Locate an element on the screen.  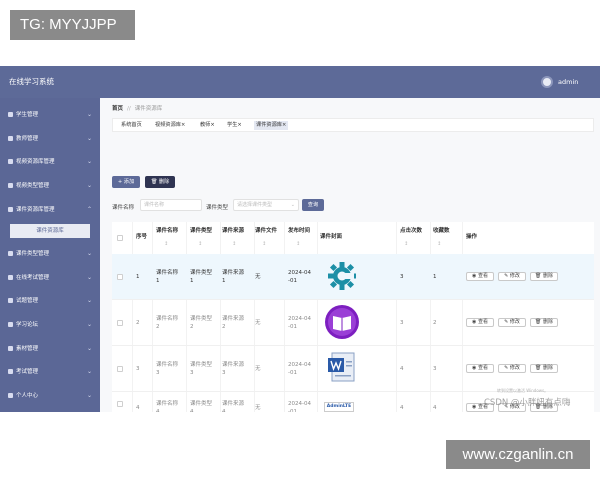
search-button: 查询 is located at coordinates (313, 205).